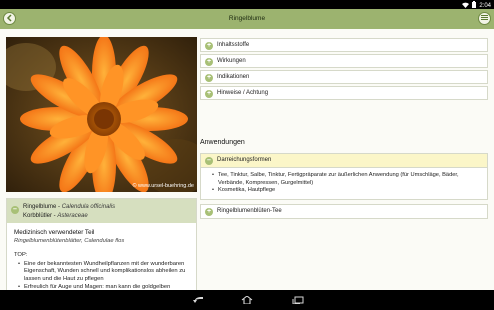 This screenshot has height=310, width=494. What do you see at coordinates (344, 77) in the screenshot?
I see `section-indikationen: + Indikationen` at bounding box center [344, 77].